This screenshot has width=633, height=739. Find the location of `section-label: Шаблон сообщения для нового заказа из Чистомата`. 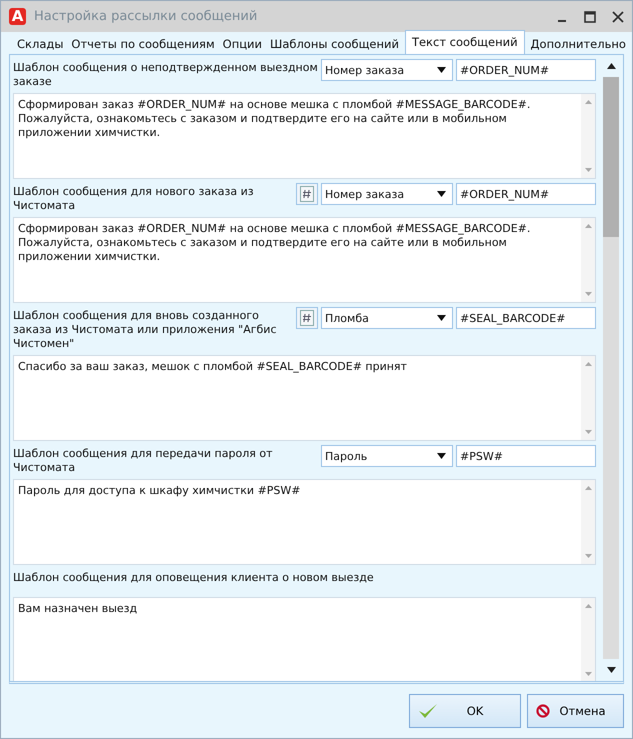

section-label: Шаблон сообщения для нового заказа из Чистомата is located at coordinates (134, 198).